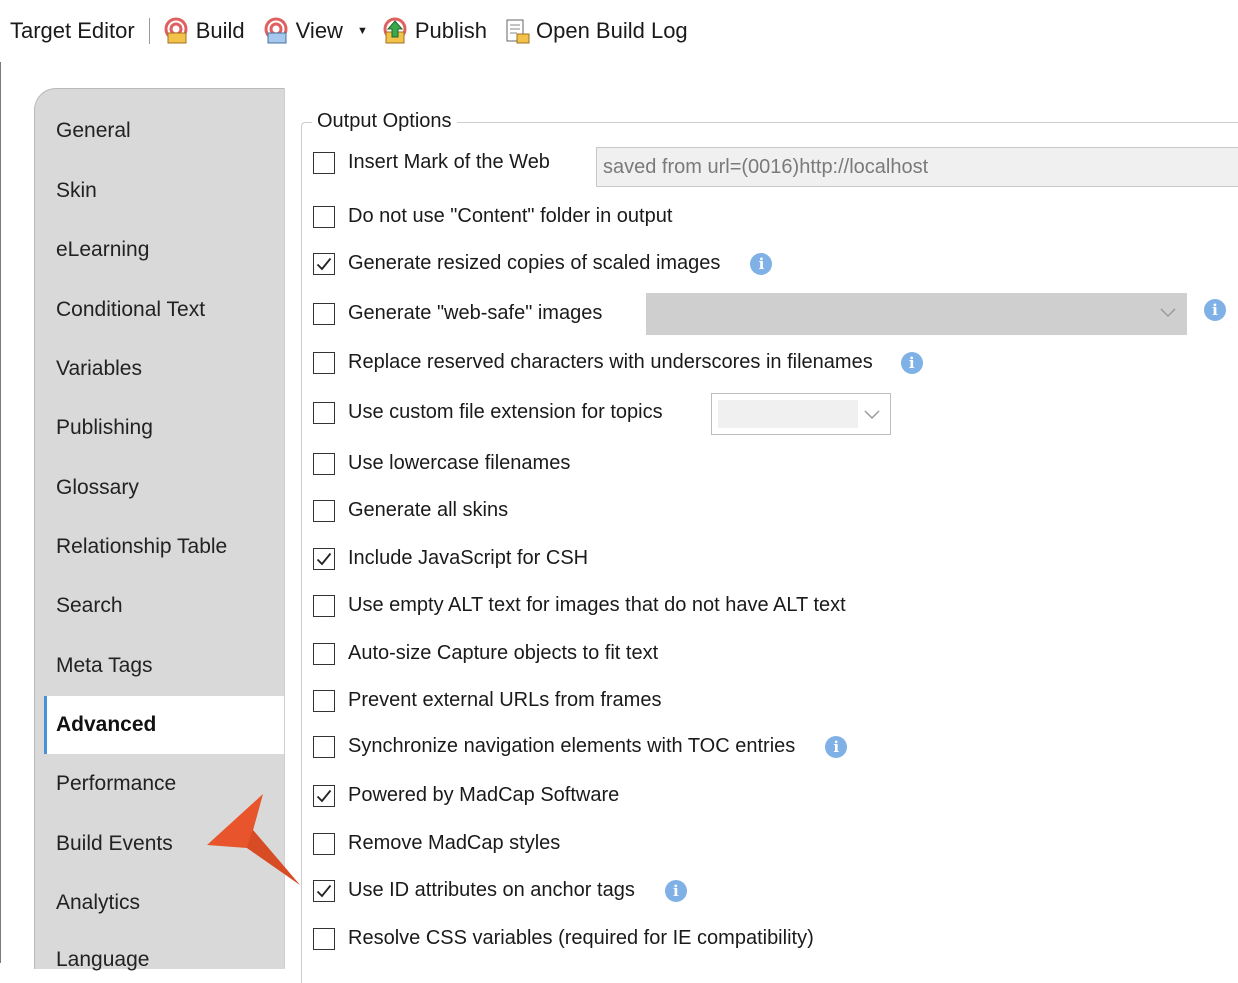 The width and height of the screenshot is (1238, 983). I want to click on option-label: Prevent external URLs from frames, so click(505, 700).